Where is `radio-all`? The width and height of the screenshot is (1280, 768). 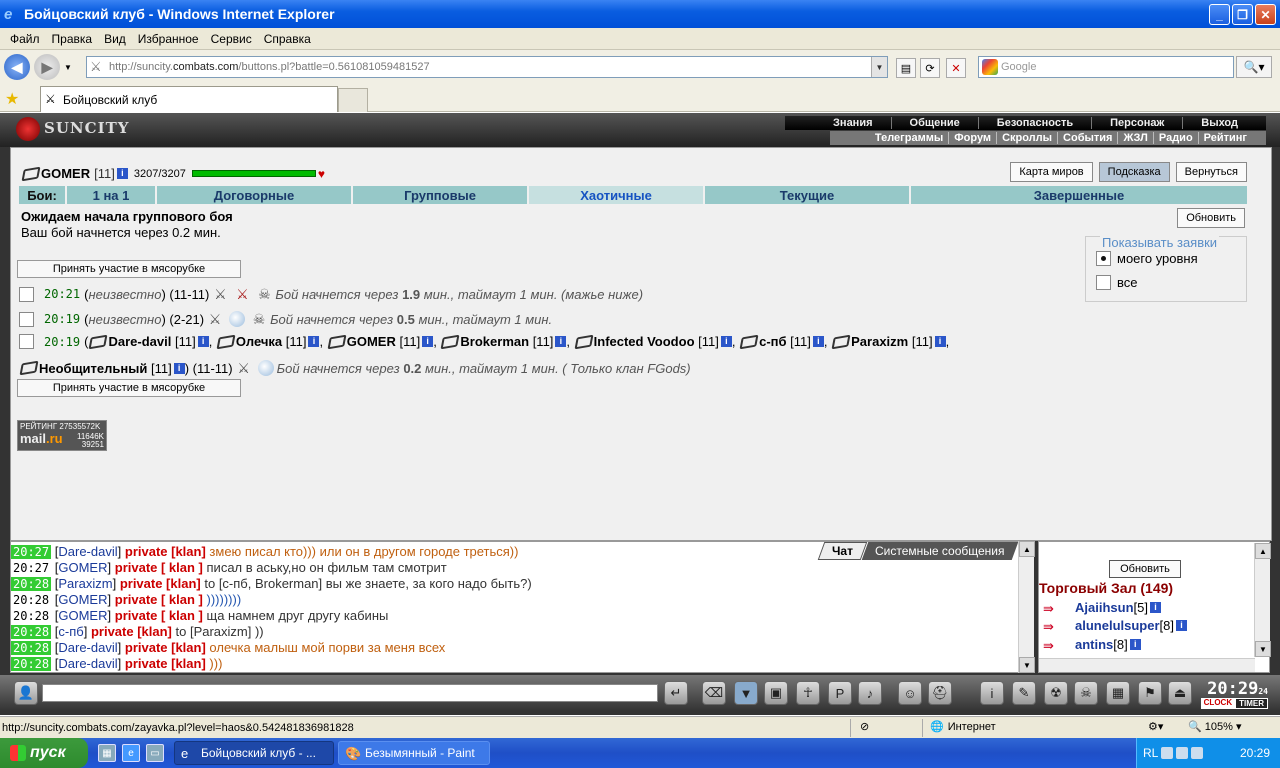
radio-all is located at coordinates (1103, 282).